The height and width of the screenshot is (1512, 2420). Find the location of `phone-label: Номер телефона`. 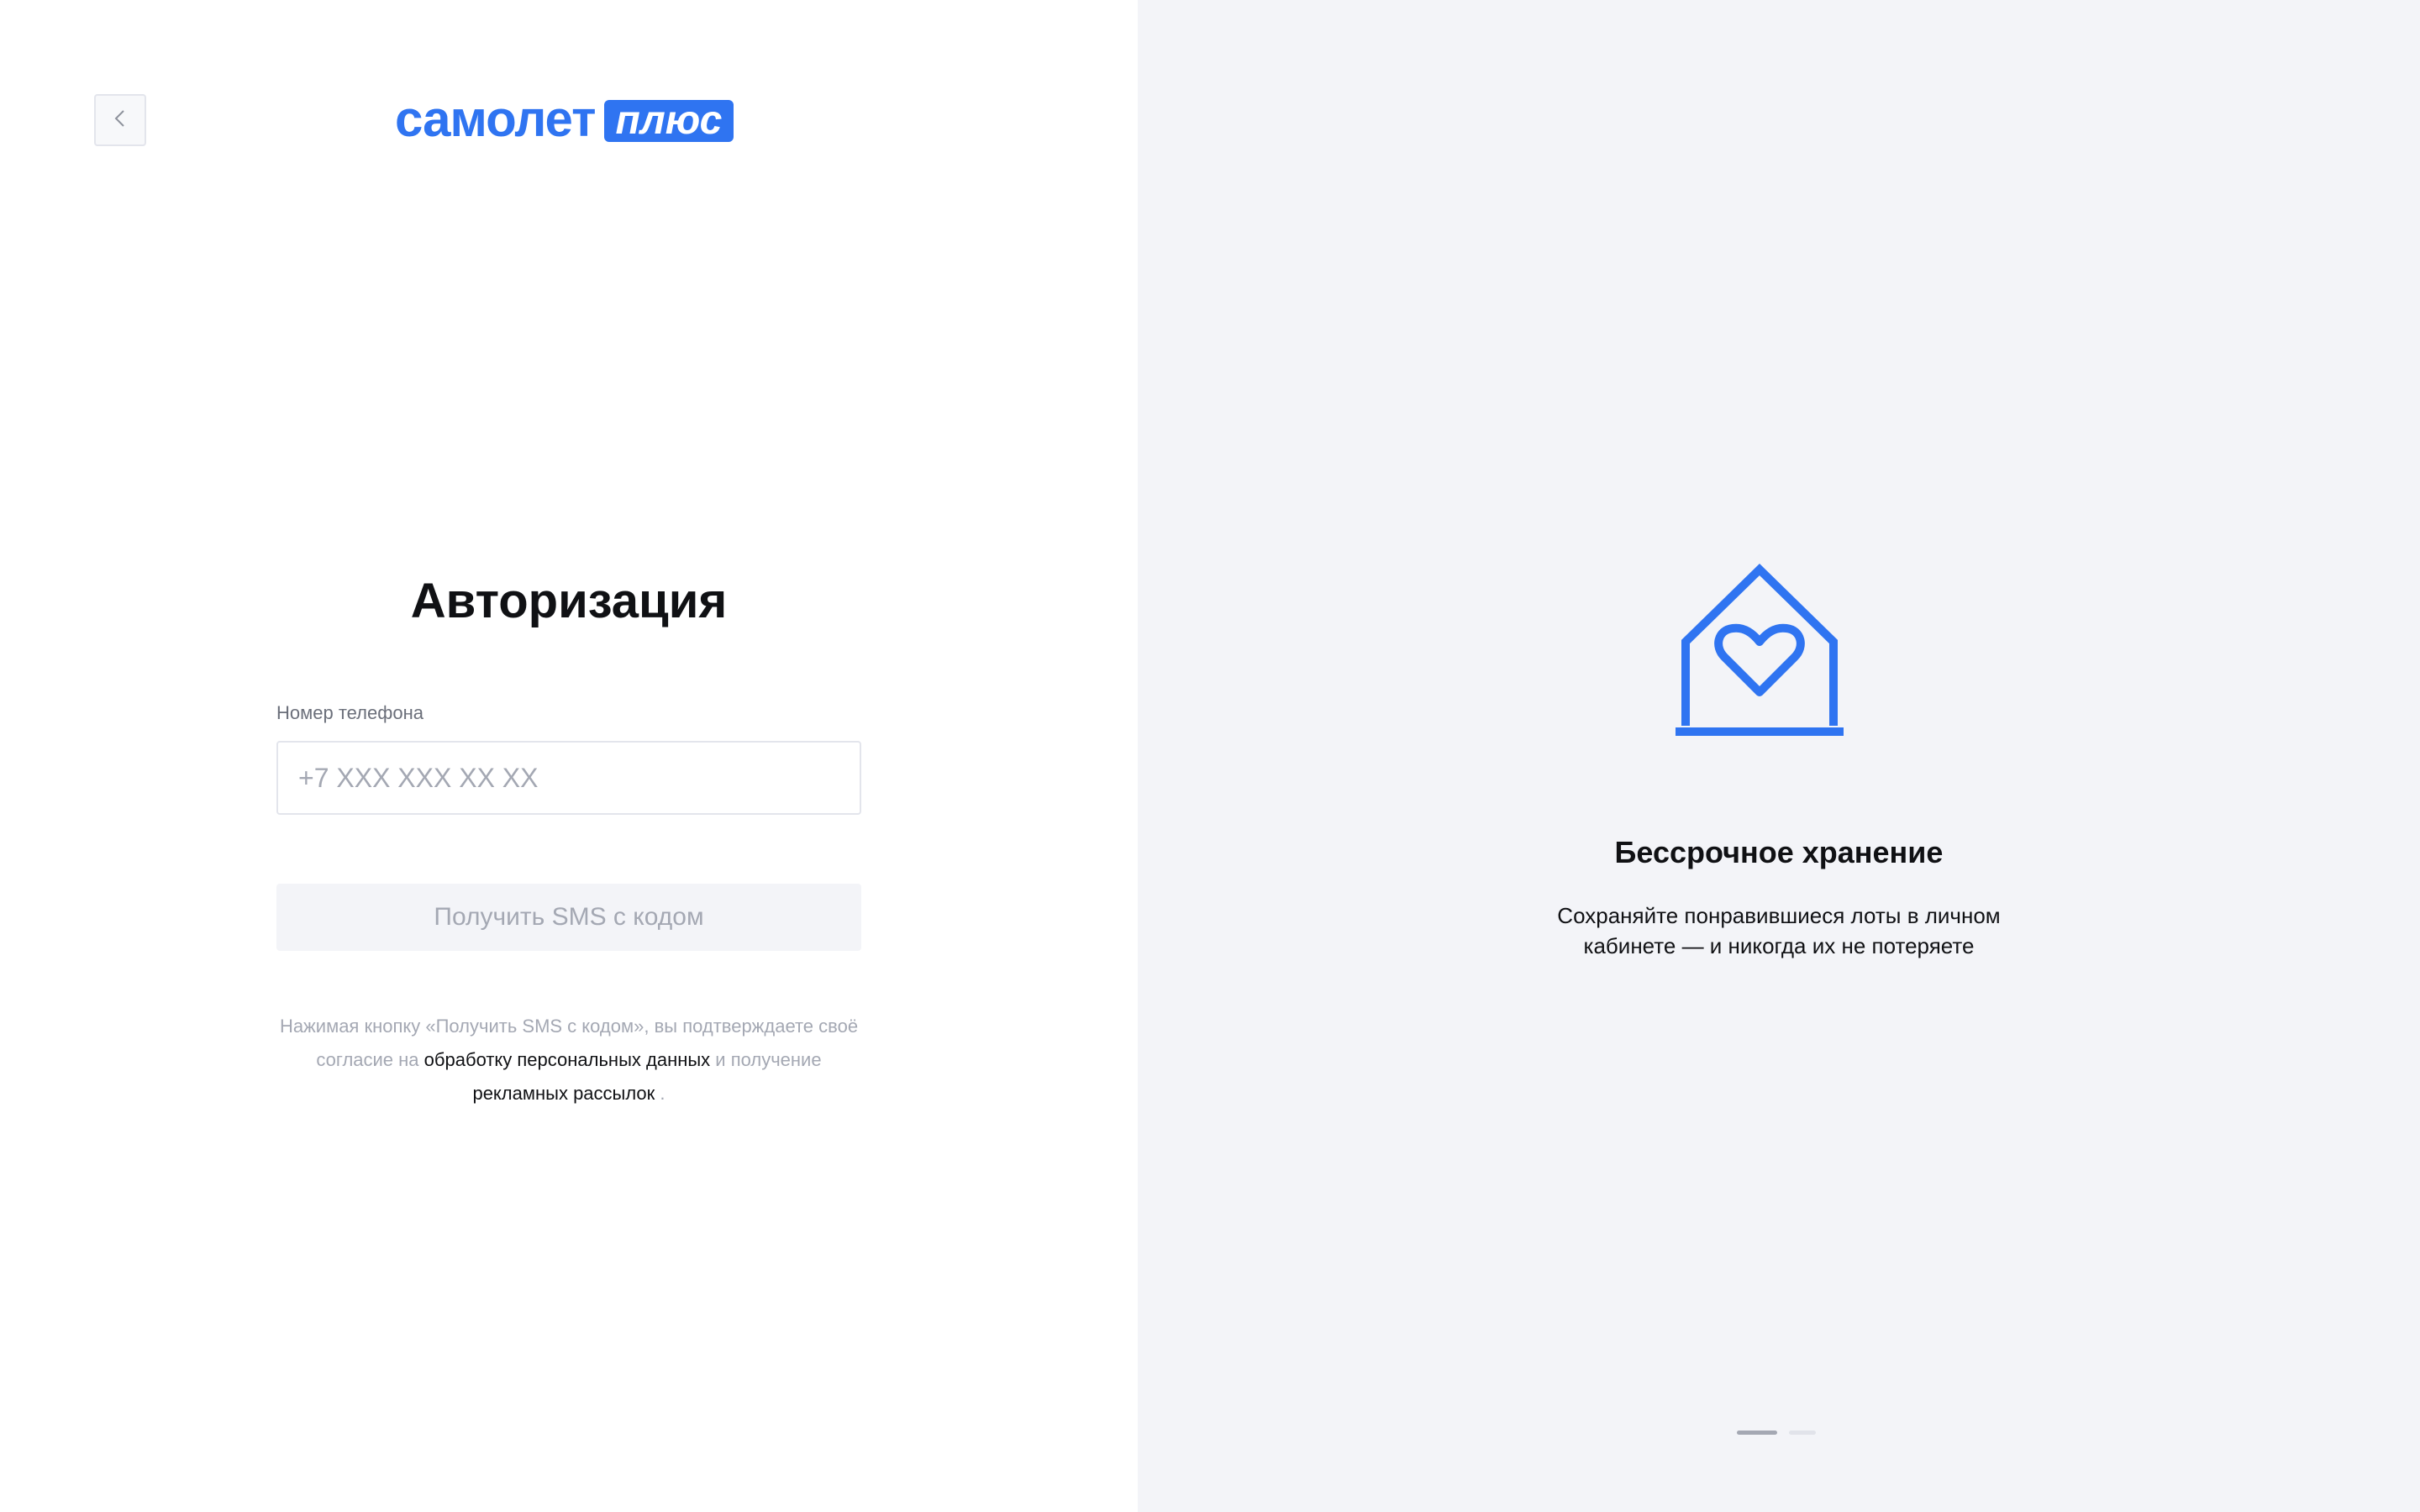

phone-label: Номер телефона is located at coordinates (350, 712).